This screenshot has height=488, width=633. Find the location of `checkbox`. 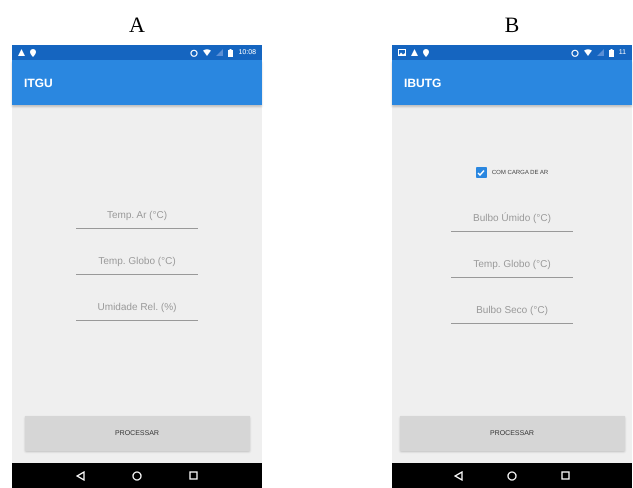

checkbox is located at coordinates (481, 172).